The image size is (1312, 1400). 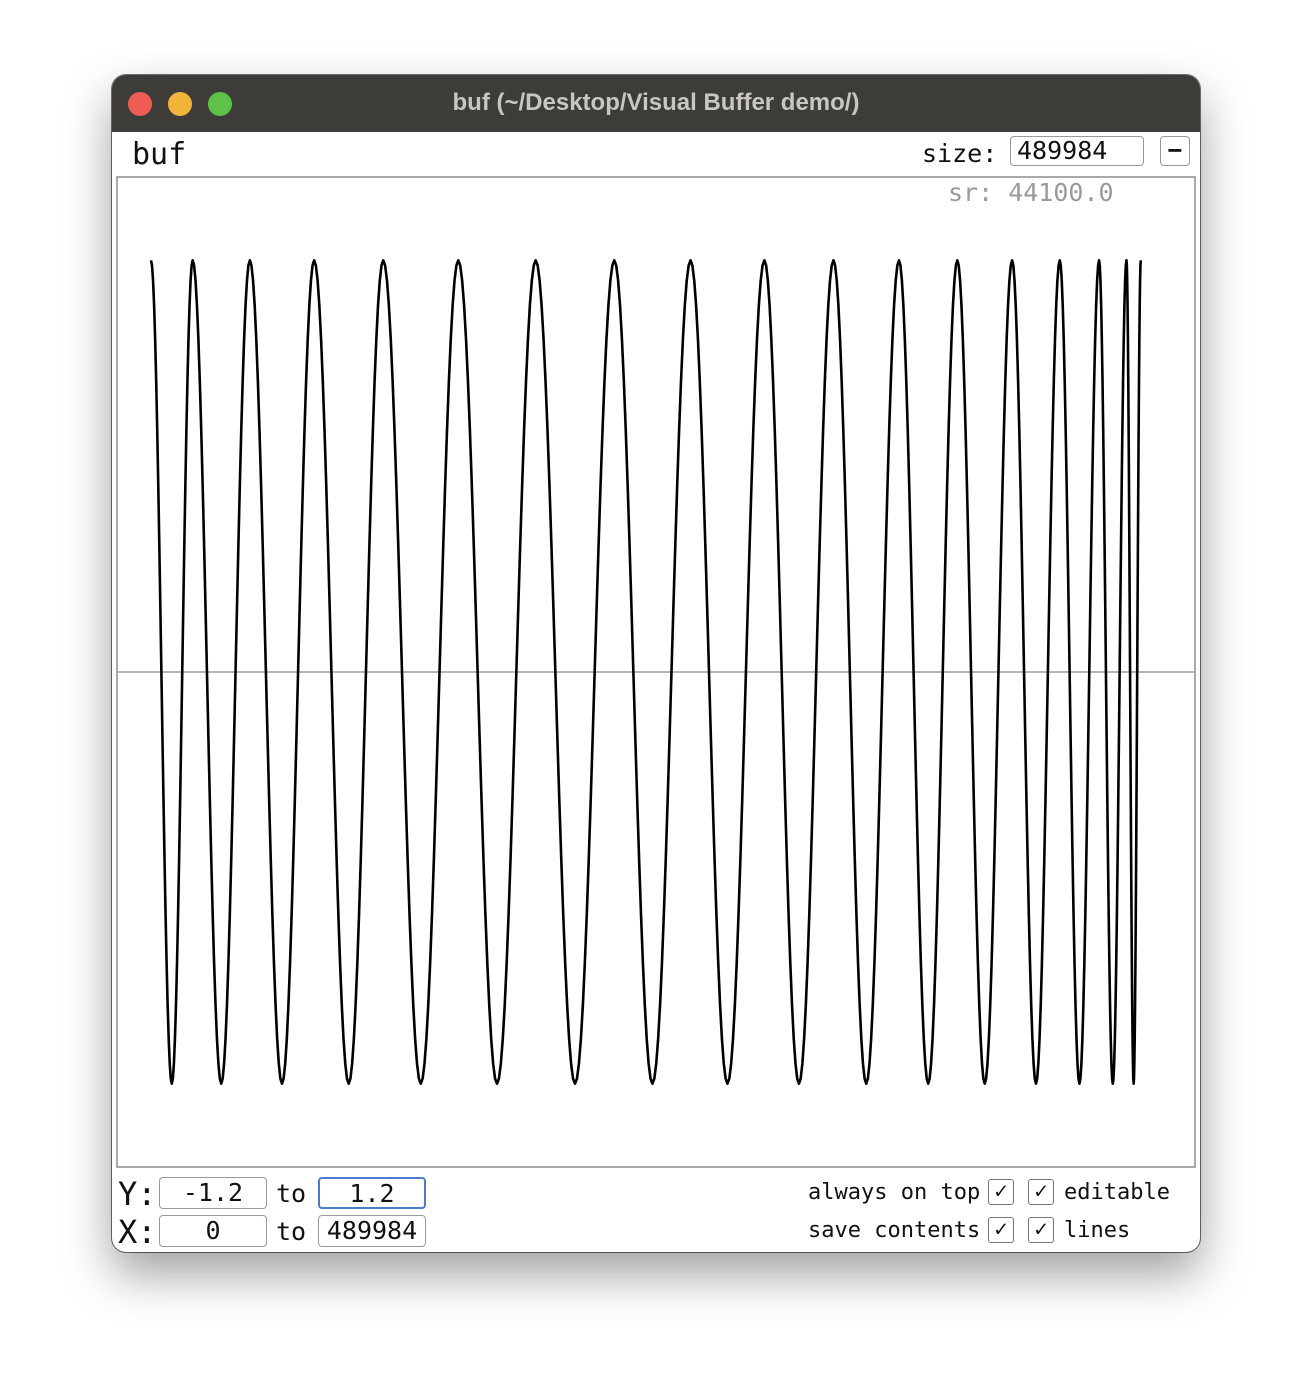 I want to click on always-on-top-label: always on top, so click(x=894, y=1192).